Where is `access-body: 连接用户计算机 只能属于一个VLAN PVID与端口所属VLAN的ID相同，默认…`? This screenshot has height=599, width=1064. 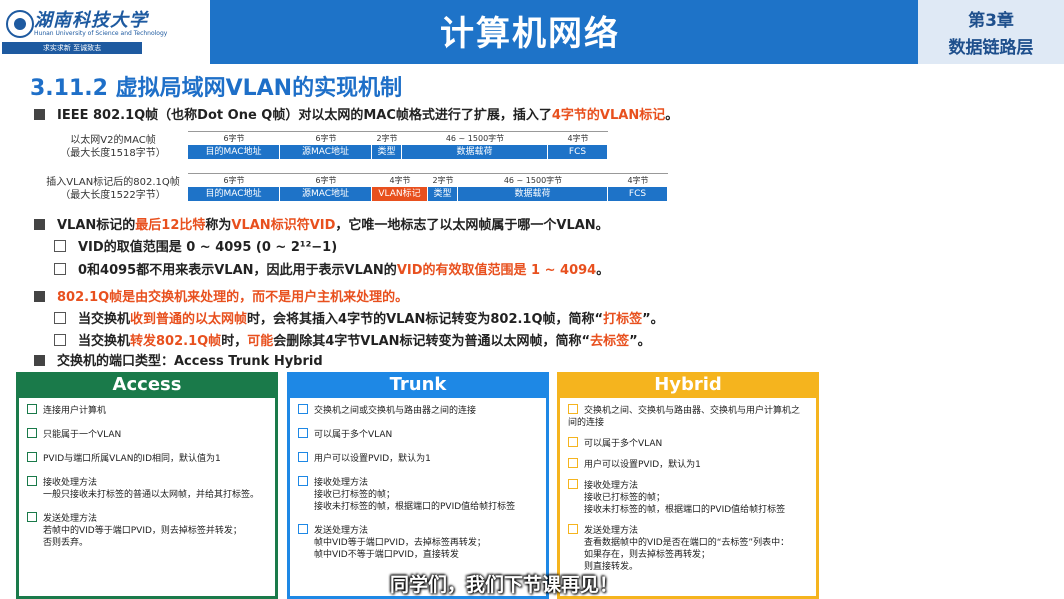
access-body: 连接用户计算机 只能属于一个VLAN PVID与端口所属VLAN的ID相同，默认… is located at coordinates (147, 498).